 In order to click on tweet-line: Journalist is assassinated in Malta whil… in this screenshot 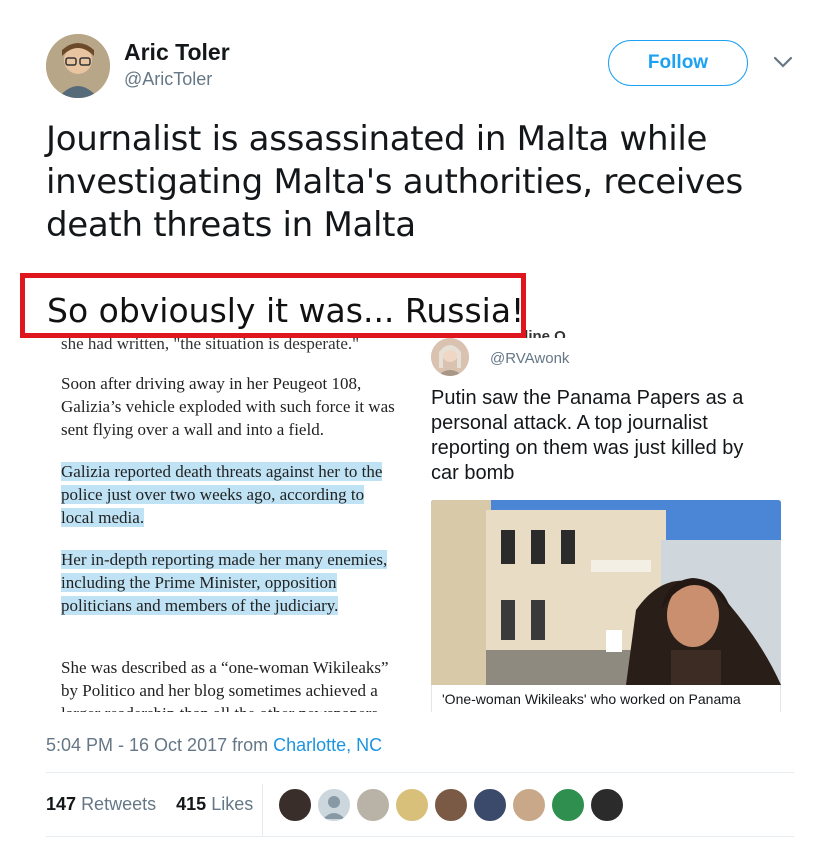, I will do `click(377, 139)`.